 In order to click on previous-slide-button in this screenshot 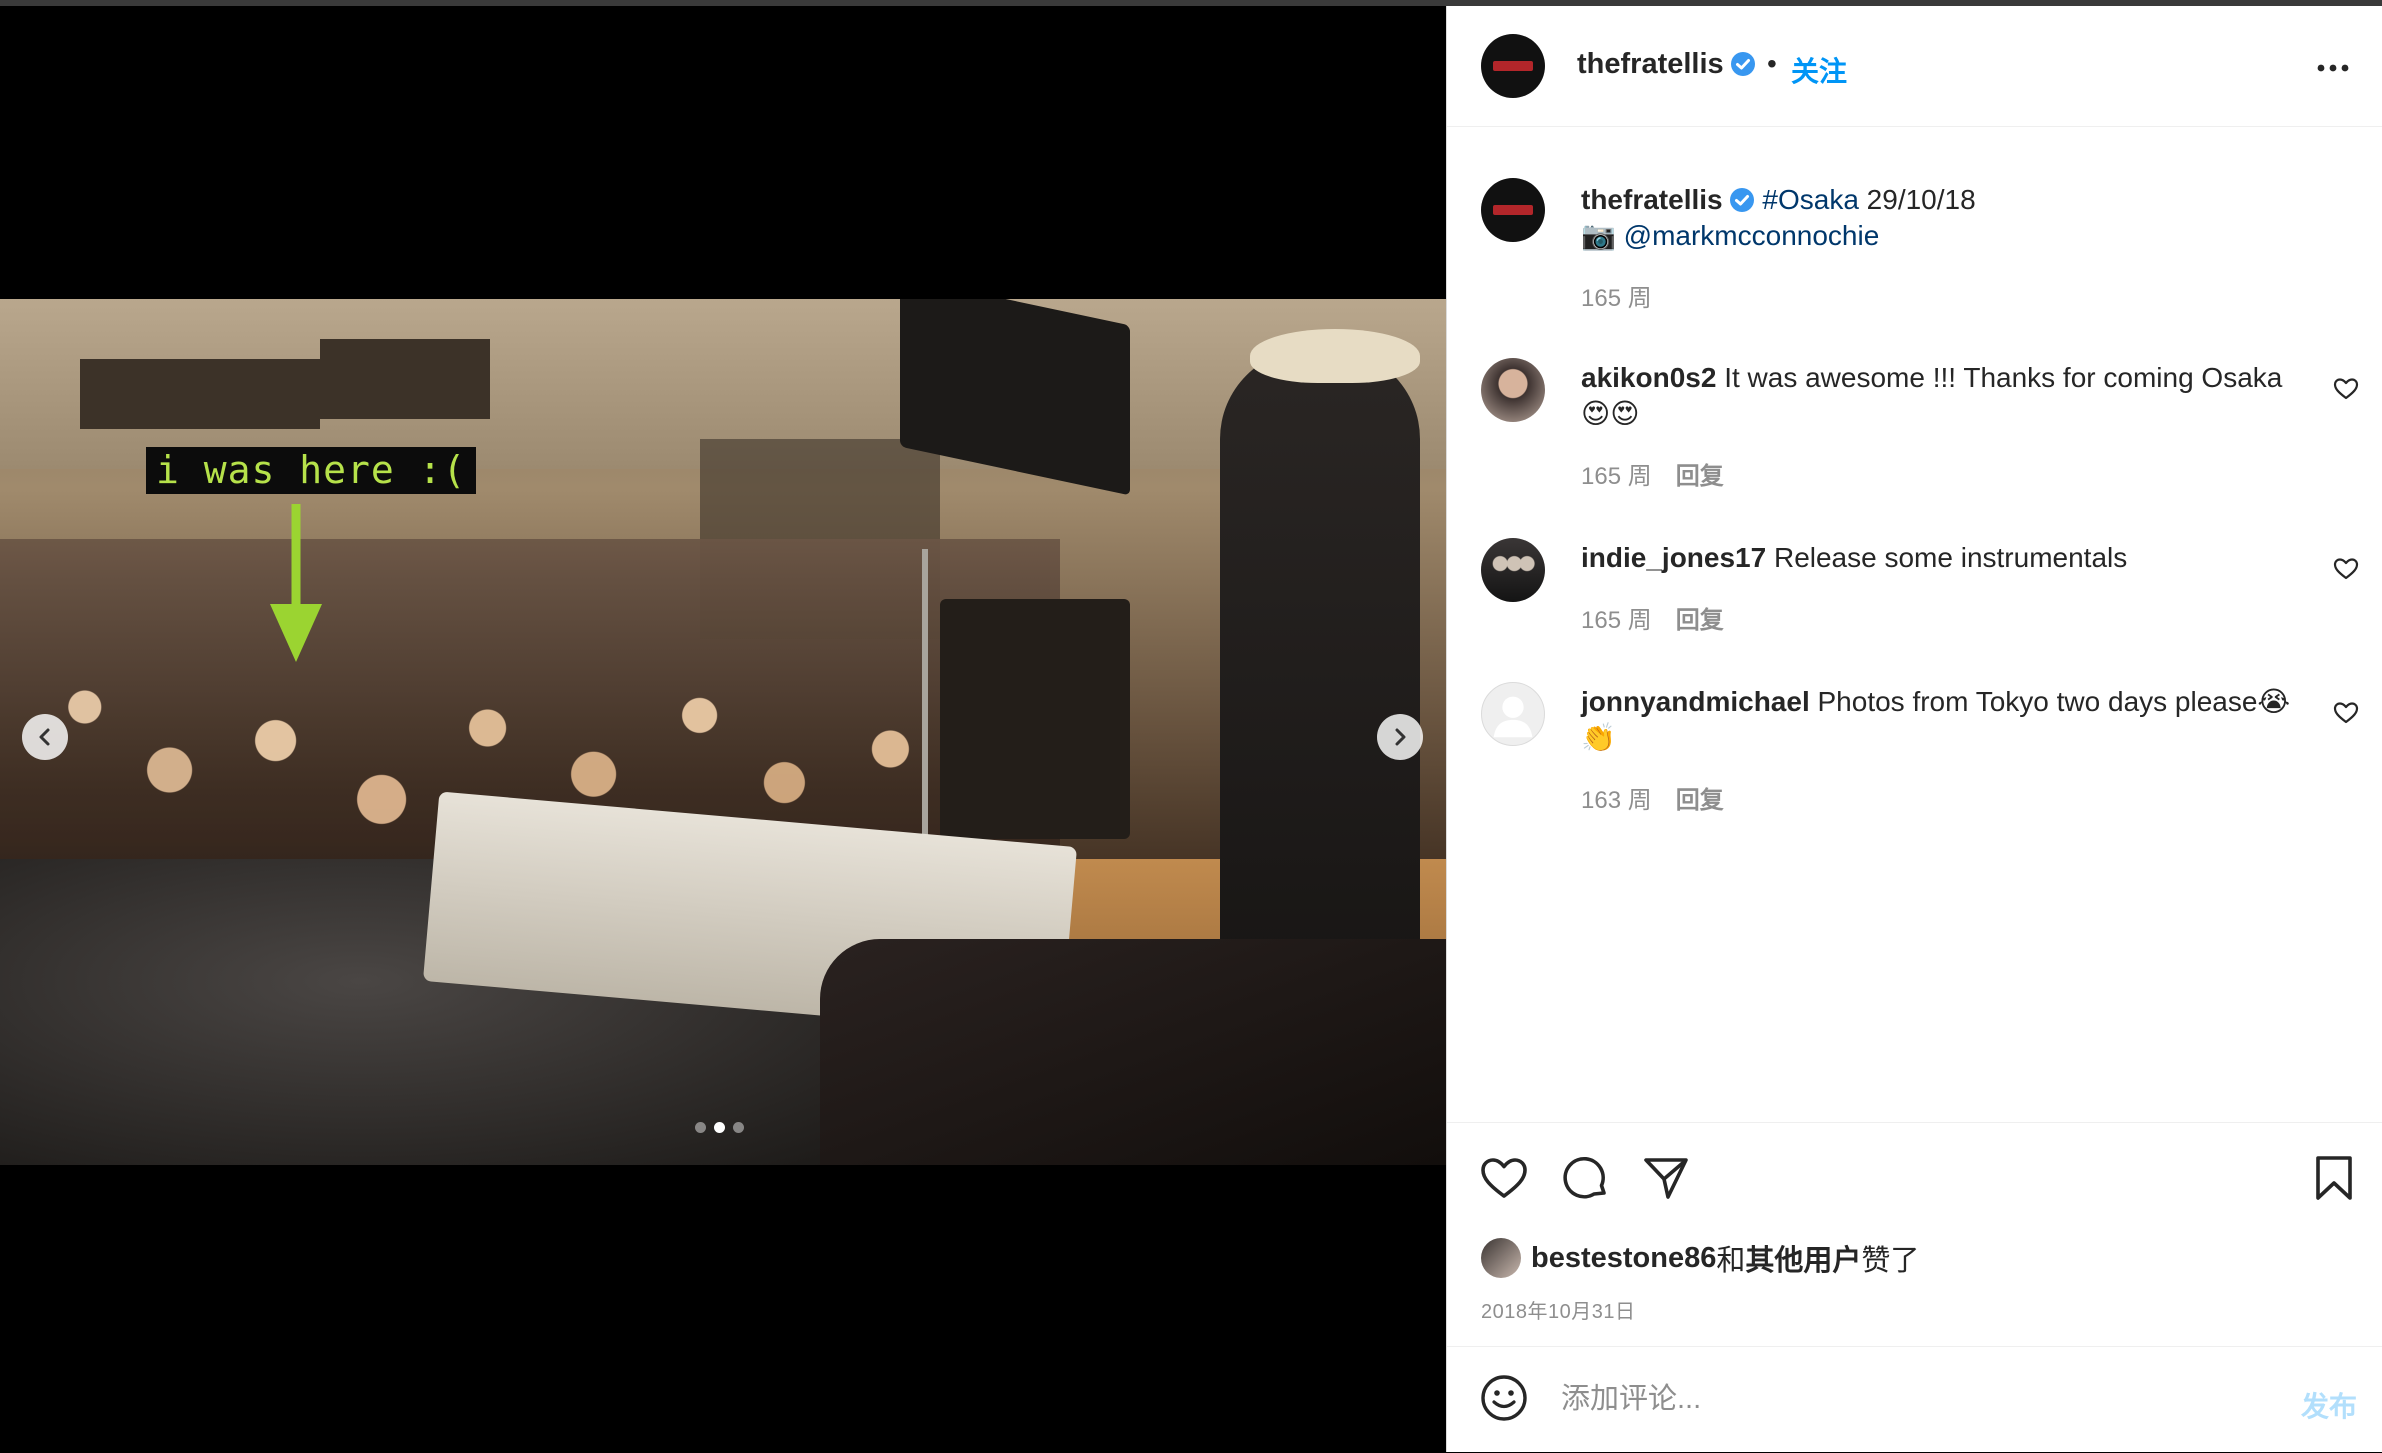, I will do `click(45, 737)`.